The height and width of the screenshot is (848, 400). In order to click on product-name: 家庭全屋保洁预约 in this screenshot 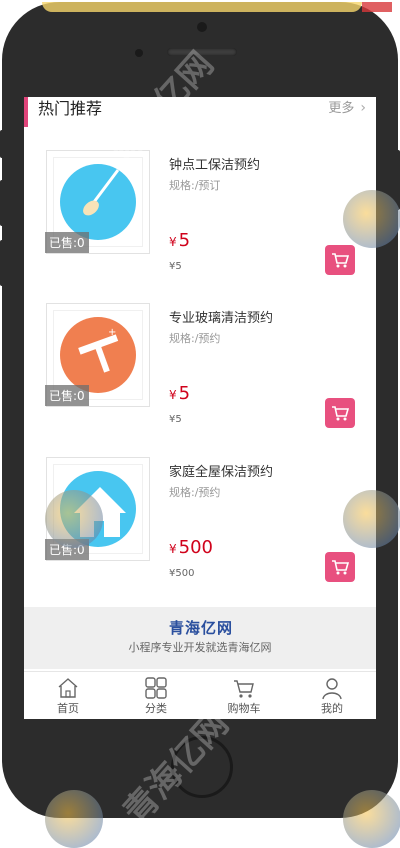, I will do `click(221, 470)`.